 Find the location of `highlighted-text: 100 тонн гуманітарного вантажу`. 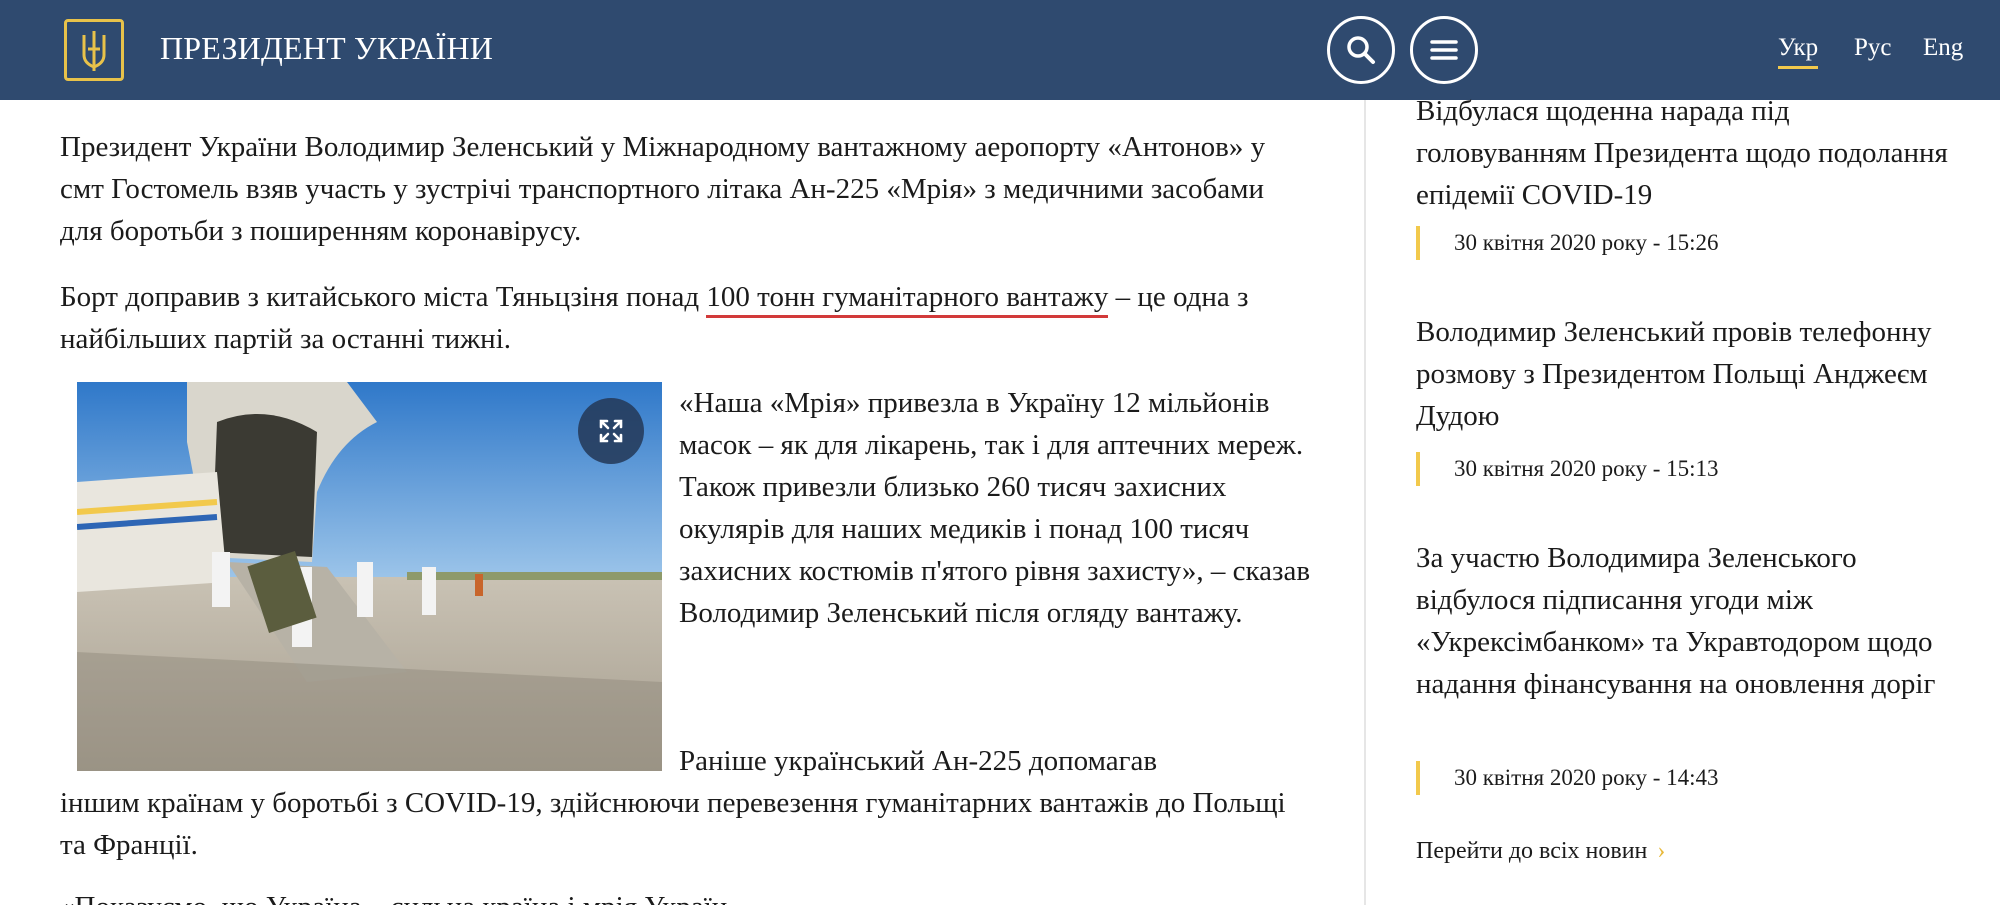

highlighted-text: 100 тонн гуманітарного вантажу is located at coordinates (907, 299).